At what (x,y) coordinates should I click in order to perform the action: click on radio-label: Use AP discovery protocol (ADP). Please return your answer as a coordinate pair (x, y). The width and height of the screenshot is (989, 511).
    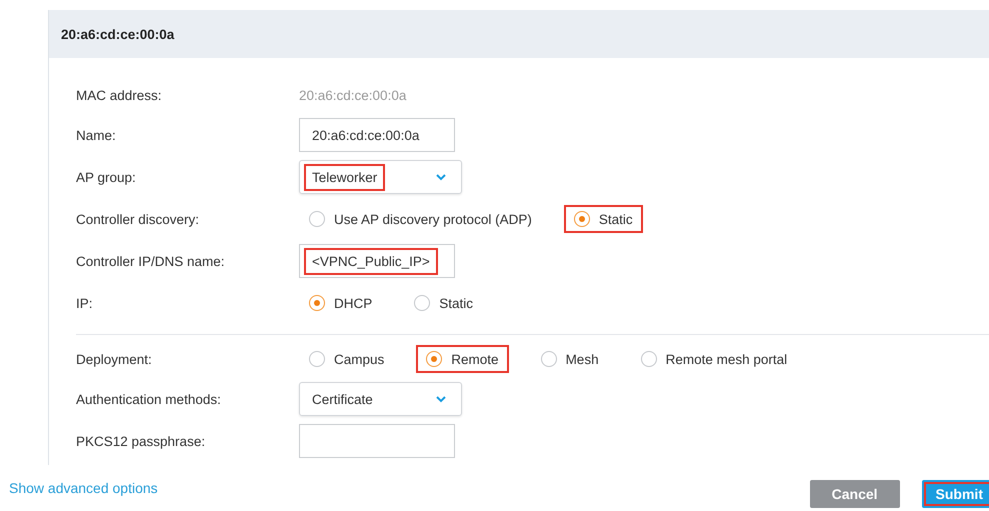
    Looking at the image, I should click on (433, 219).